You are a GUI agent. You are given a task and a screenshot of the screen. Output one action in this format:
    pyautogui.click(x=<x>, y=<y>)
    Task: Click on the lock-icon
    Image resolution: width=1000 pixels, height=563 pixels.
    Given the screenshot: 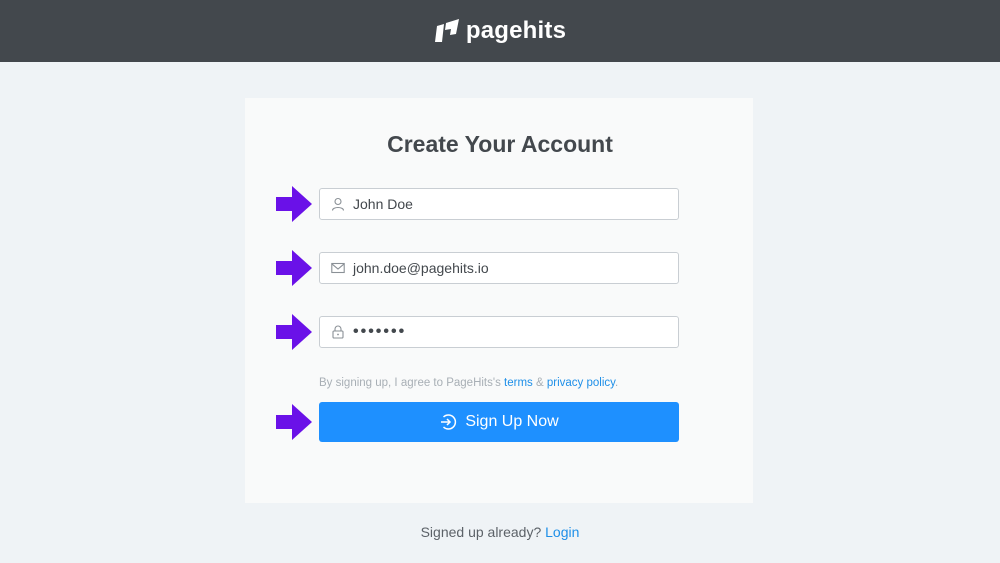 What is the action you would take?
    pyautogui.click(x=338, y=332)
    